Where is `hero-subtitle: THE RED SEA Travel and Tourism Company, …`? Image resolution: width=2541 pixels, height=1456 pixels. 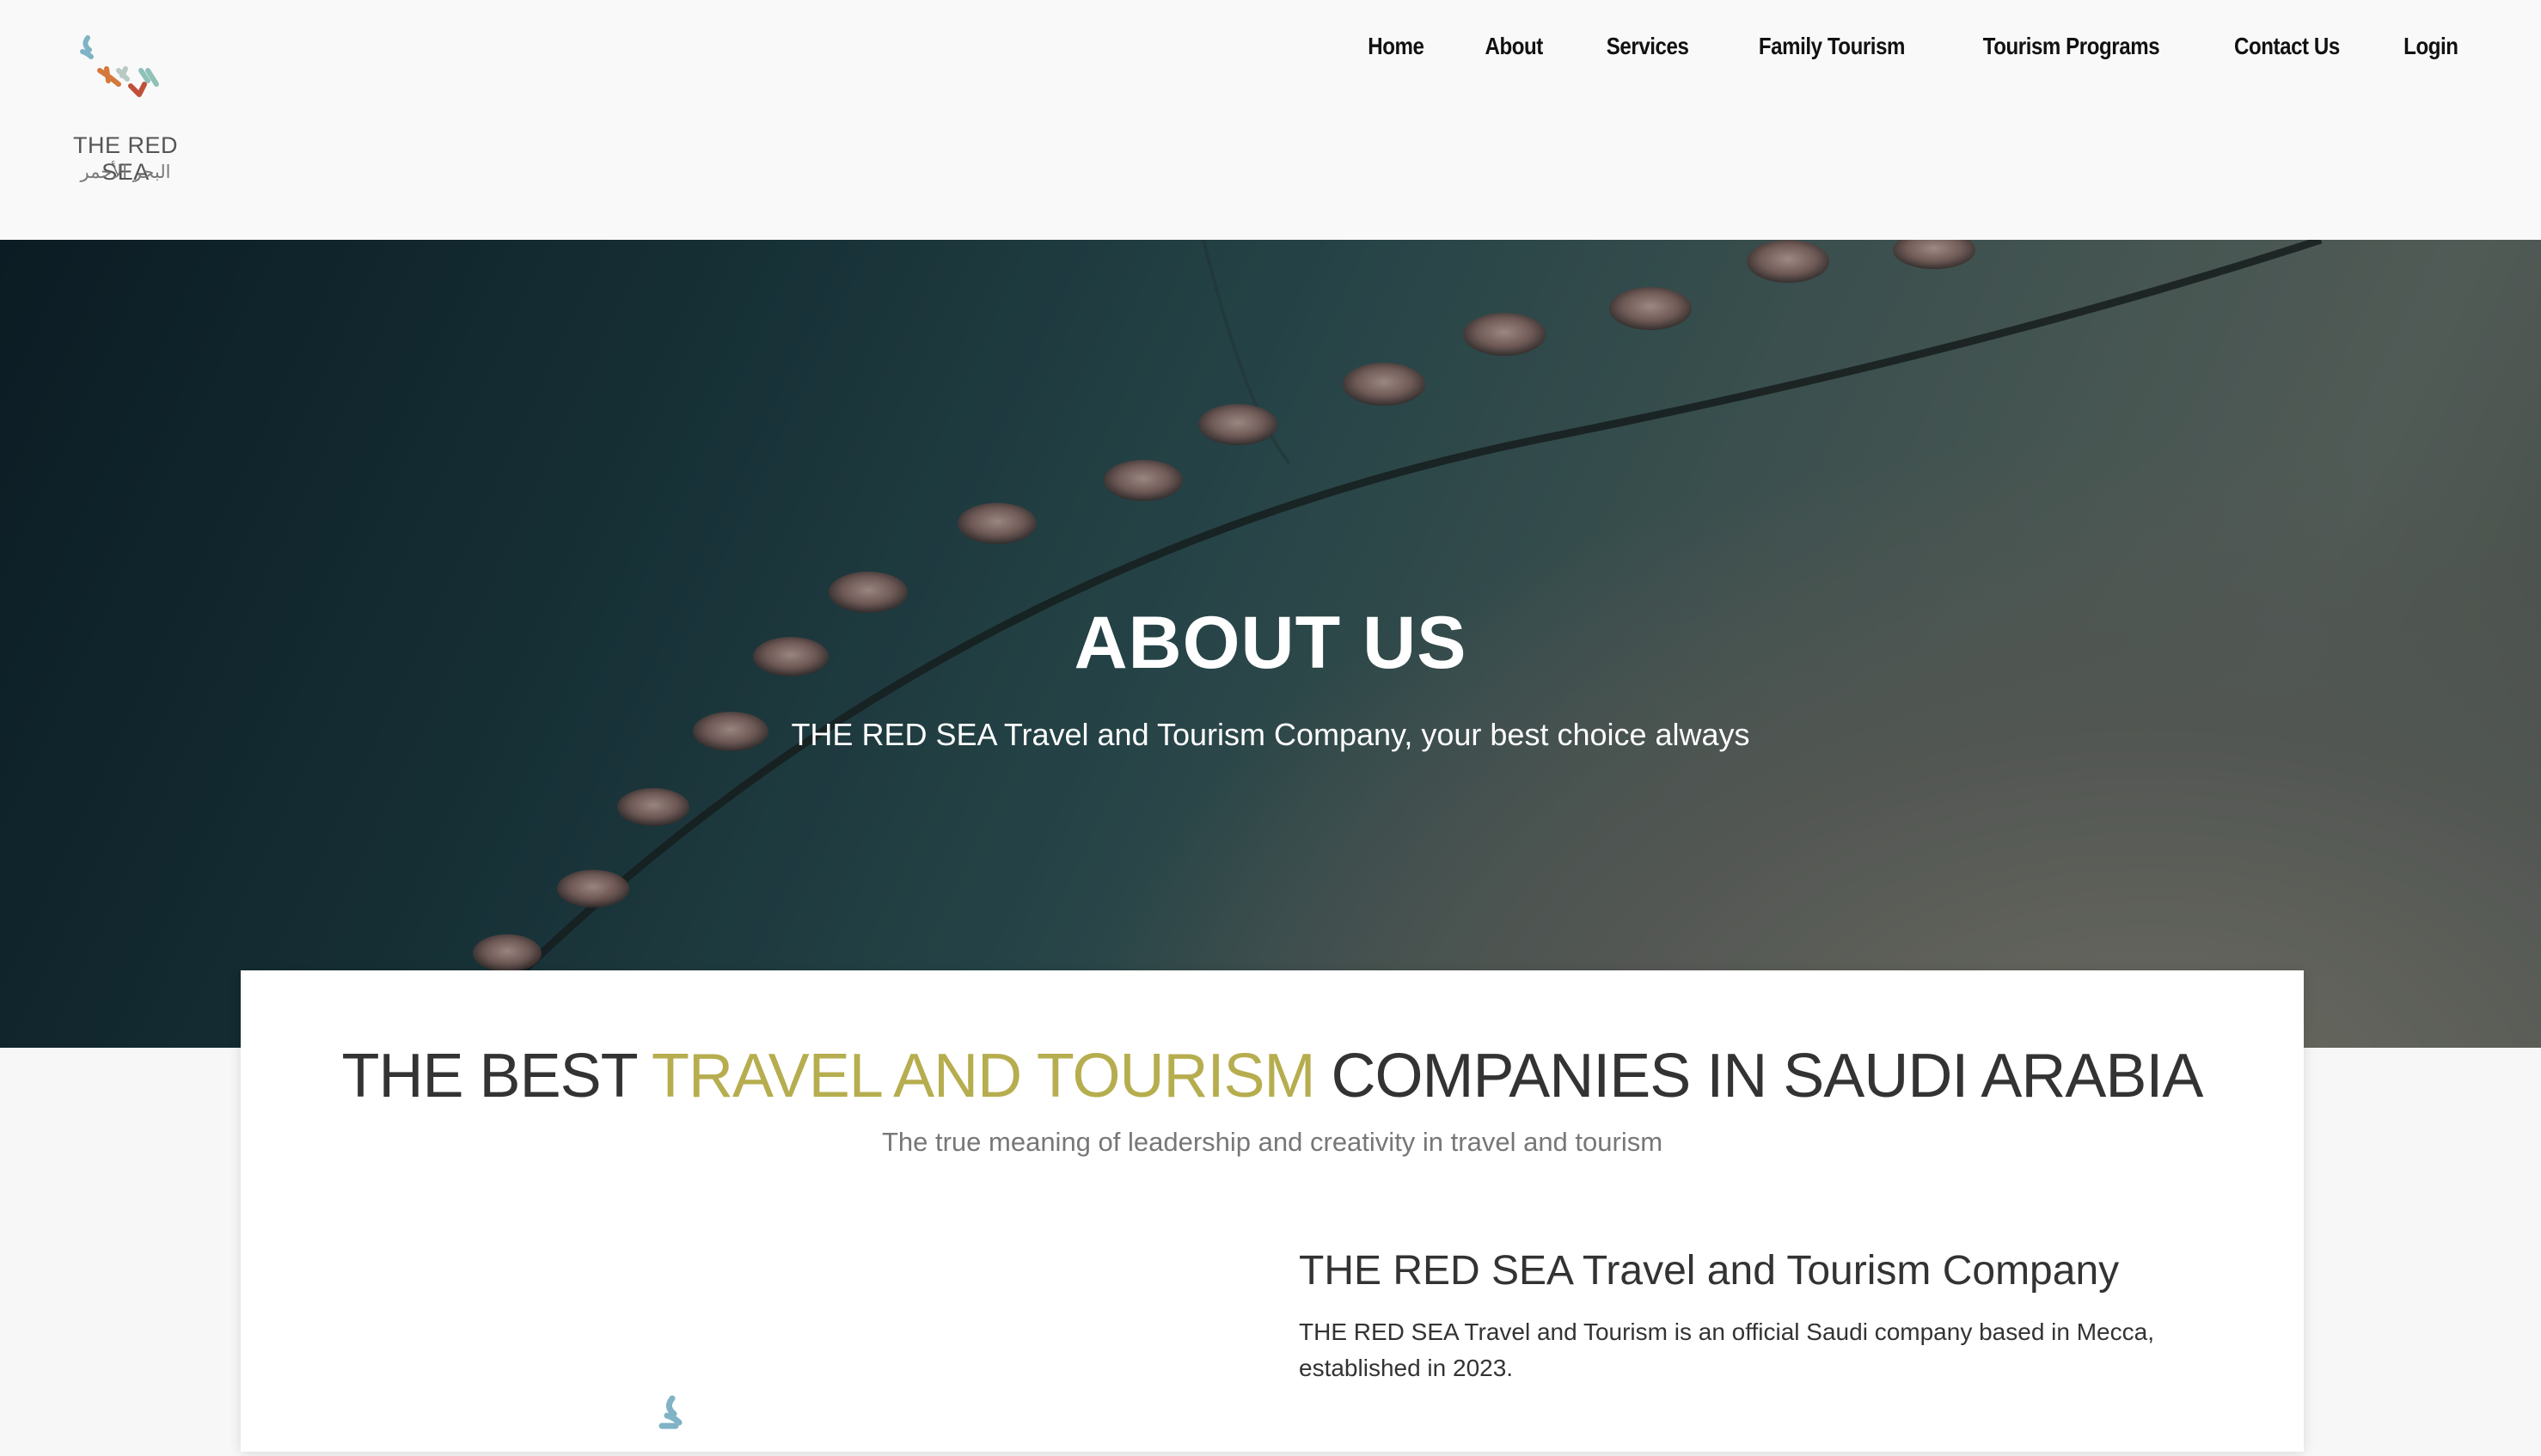
hero-subtitle: THE RED SEA Travel and Tourism Company, … is located at coordinates (1270, 735).